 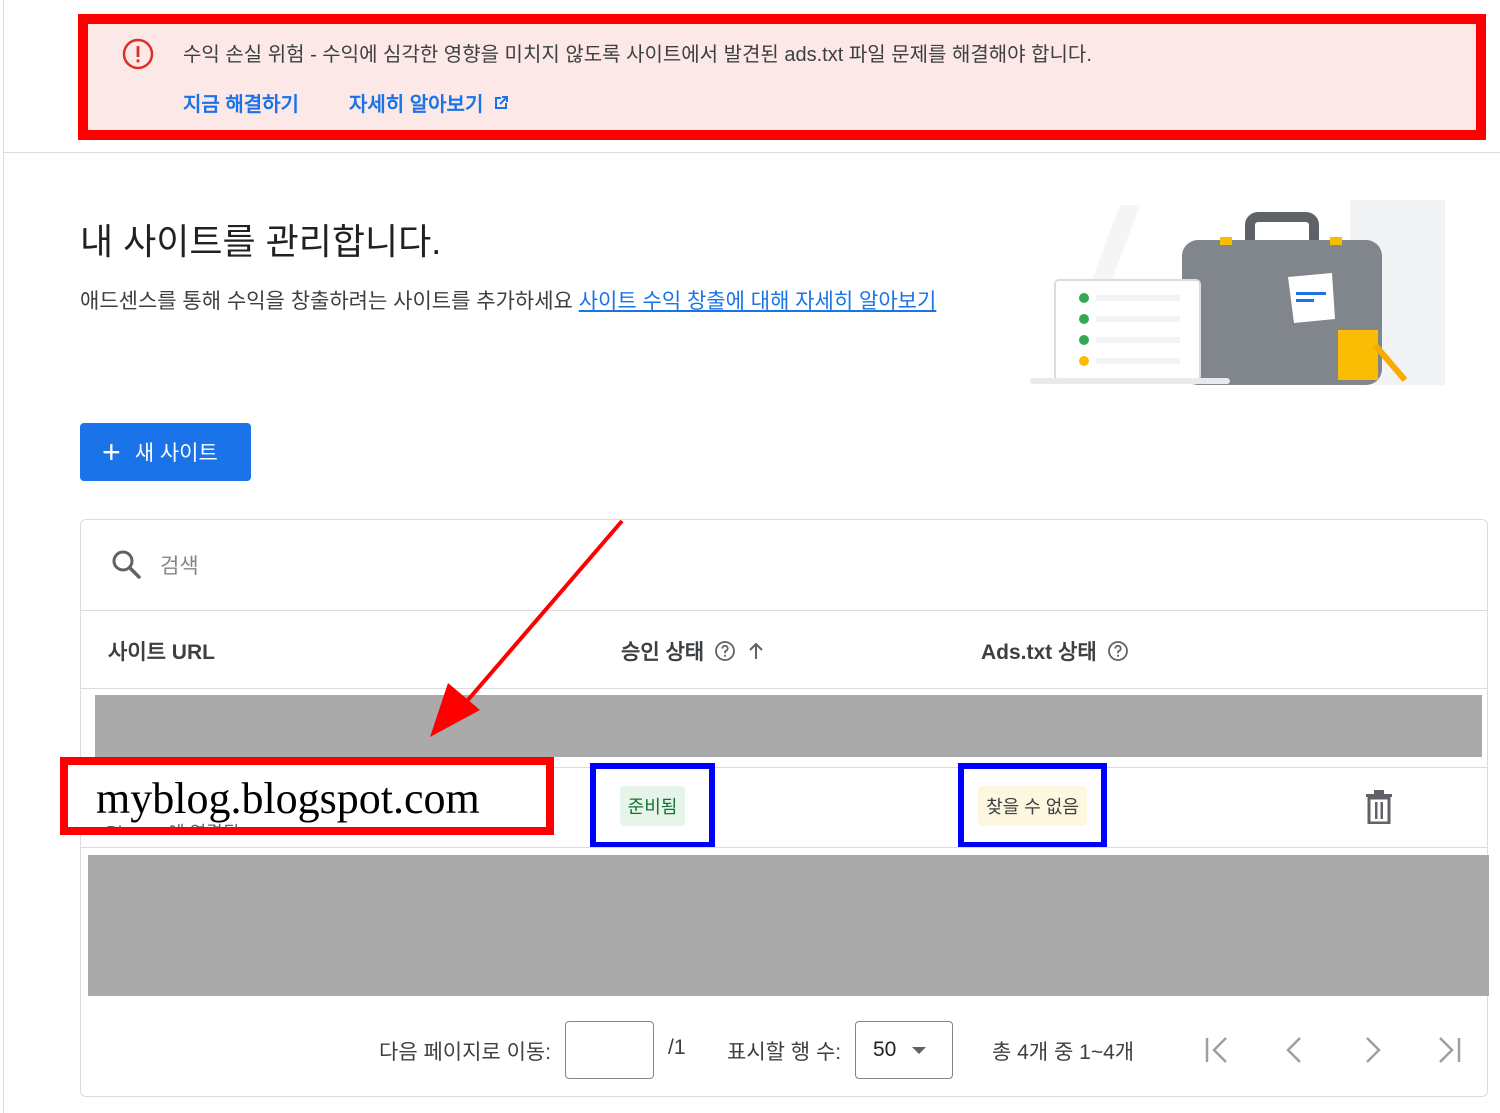 I want to click on last-page-icon, so click(x=1449, y=1050).